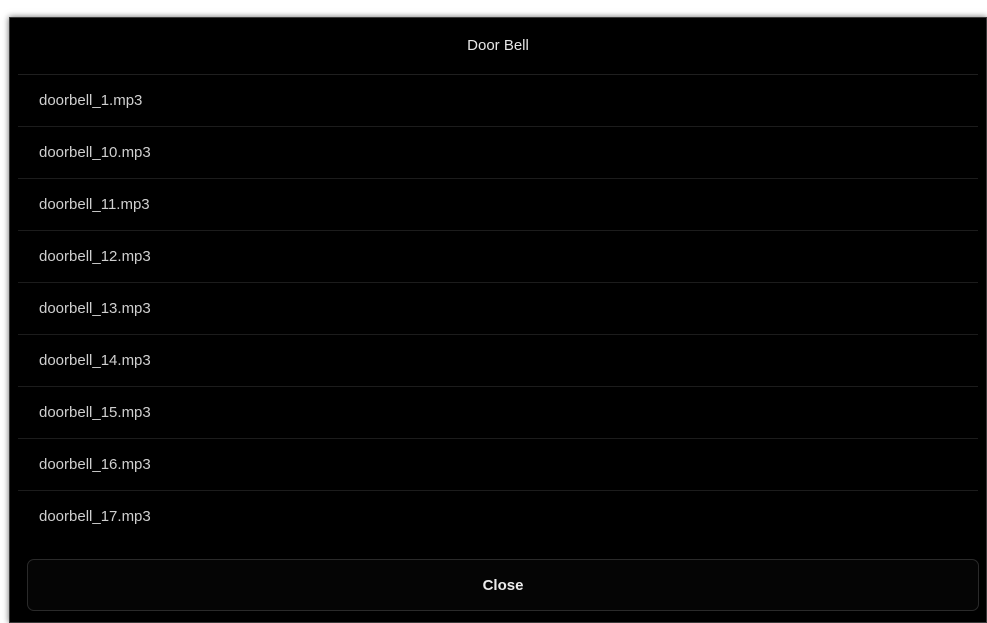  I want to click on close-button: Close, so click(503, 585).